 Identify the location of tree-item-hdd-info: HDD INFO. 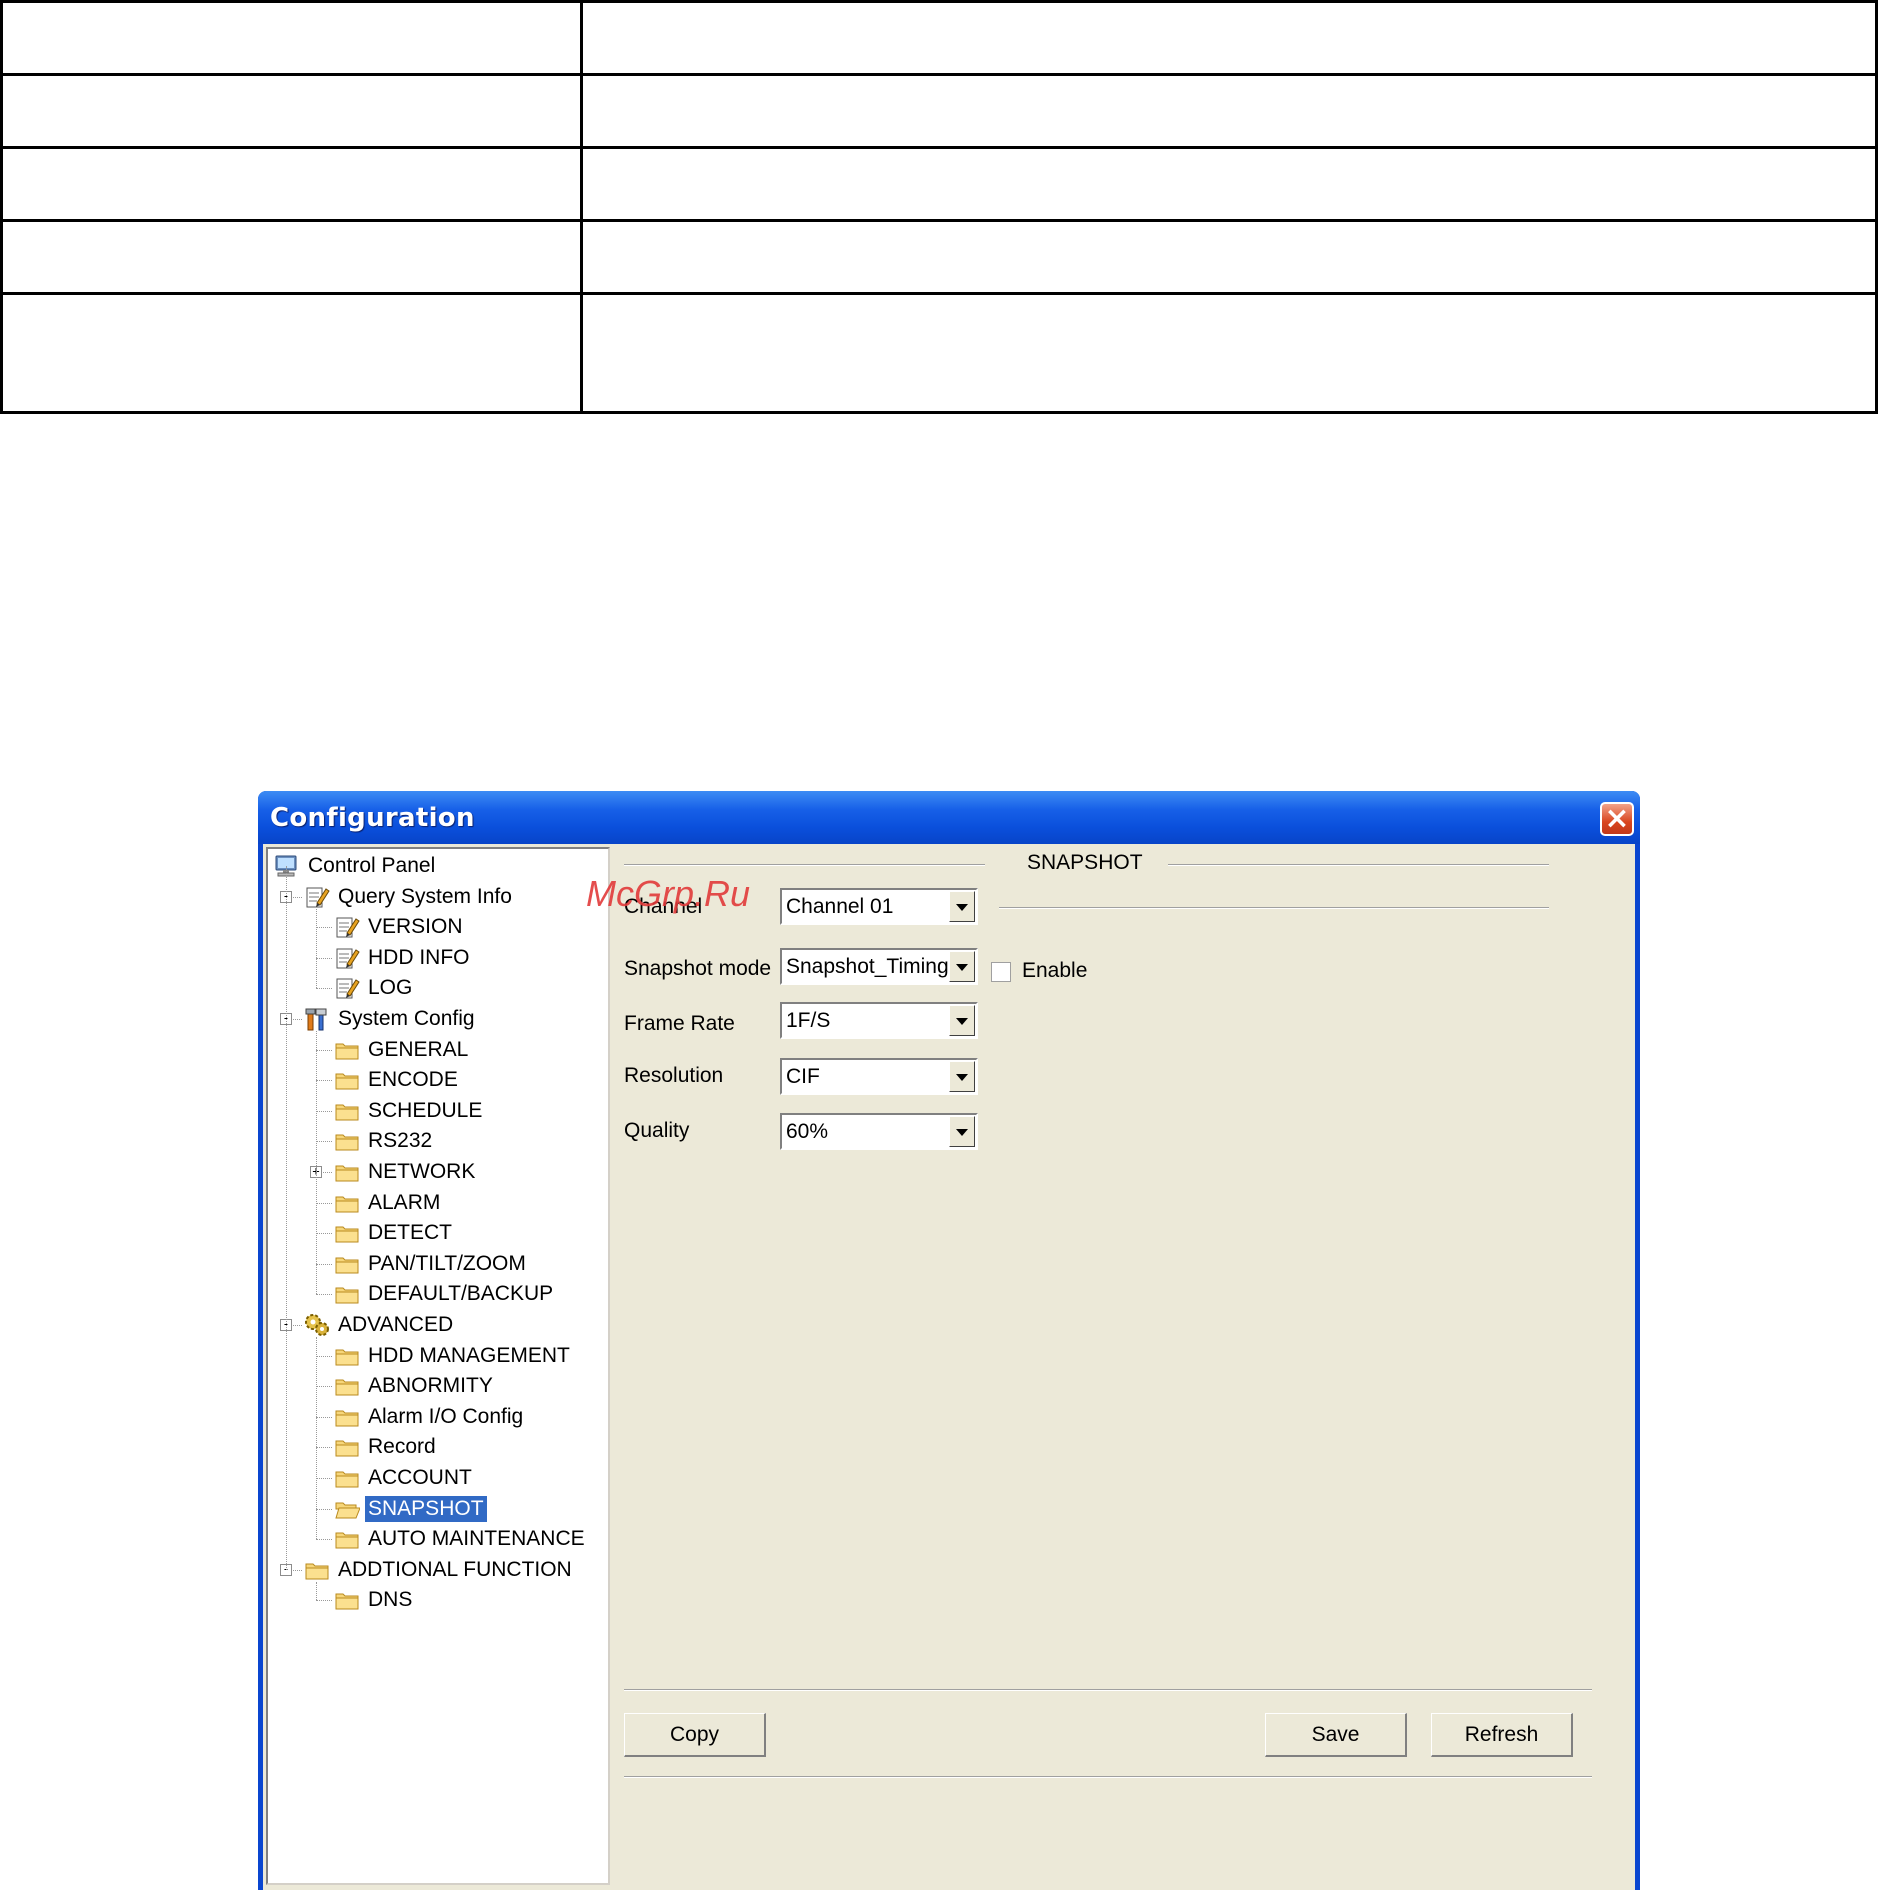
(403, 958).